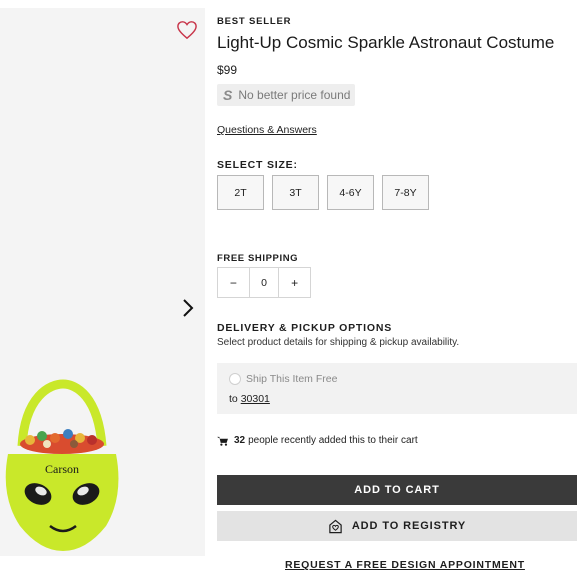  I want to click on ship-to-line: to 30301, so click(249, 399).